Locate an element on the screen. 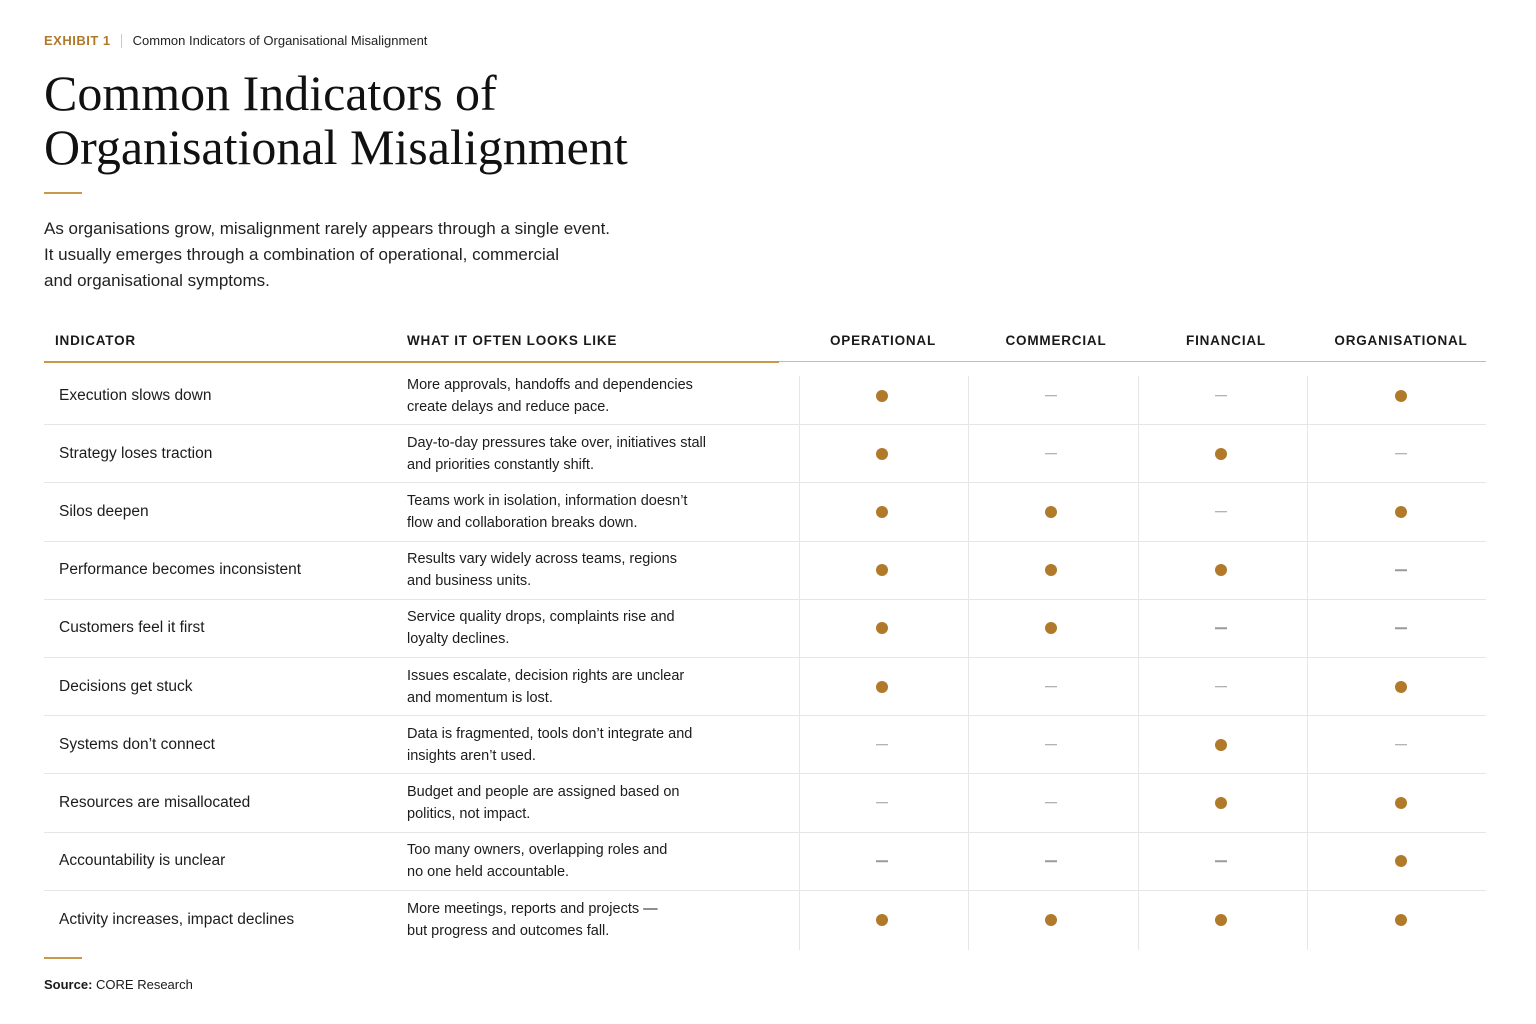  indicator-cell: Silos deepen is located at coordinates (104, 511).